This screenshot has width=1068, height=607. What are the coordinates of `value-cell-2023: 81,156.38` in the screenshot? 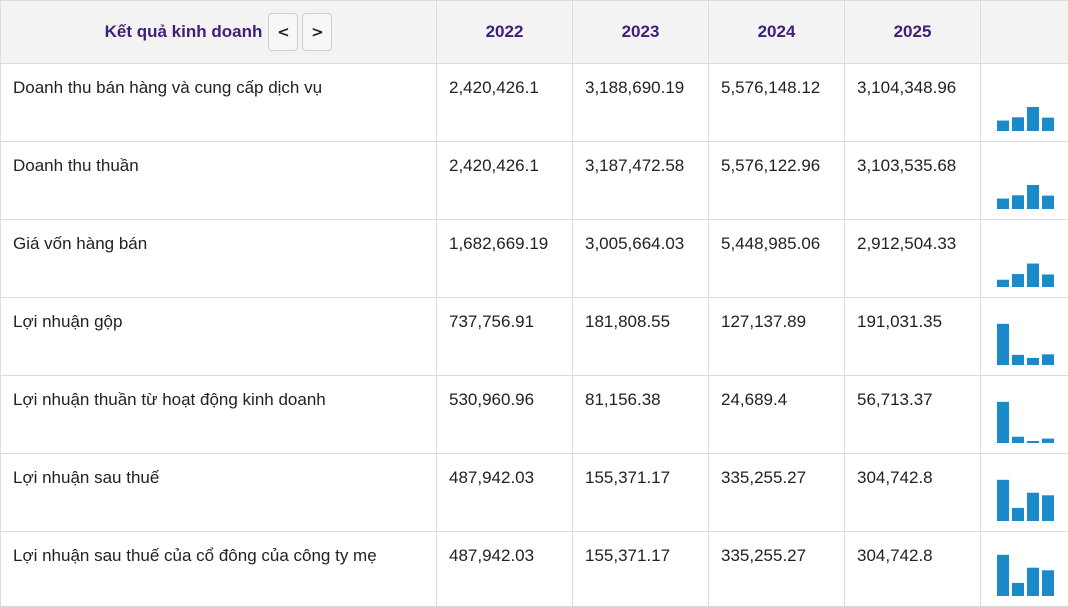 It's located at (641, 415).